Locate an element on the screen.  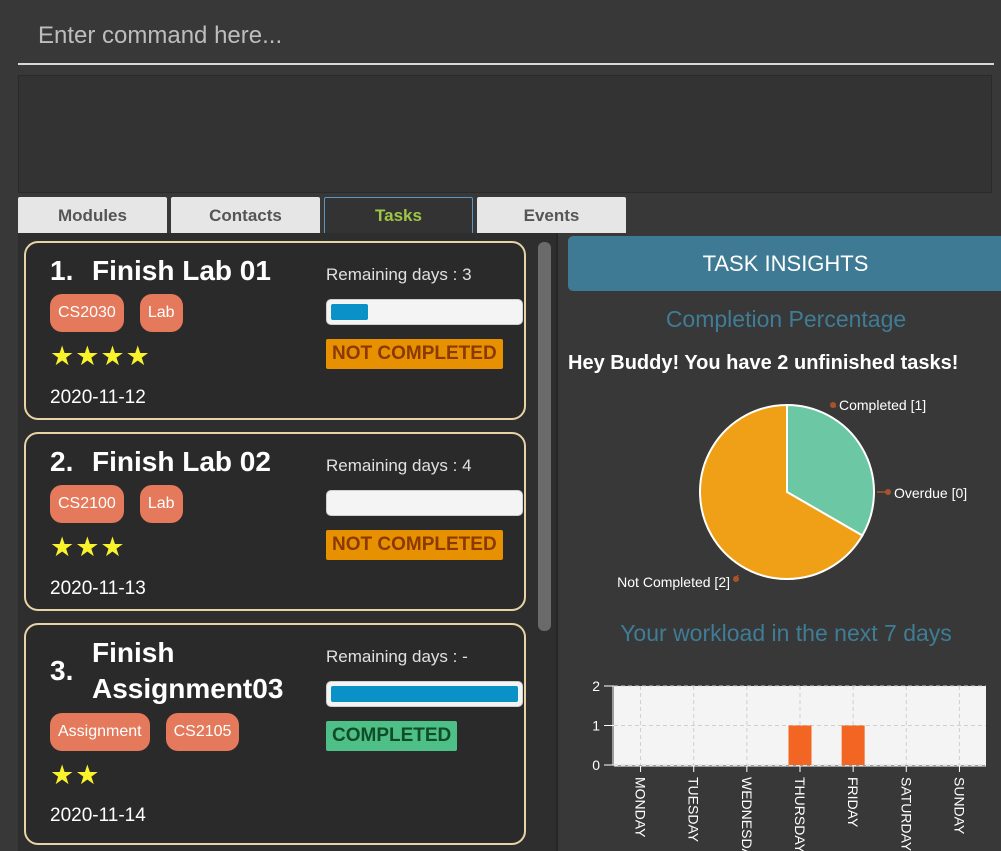
tab-events: Events is located at coordinates (551, 215).